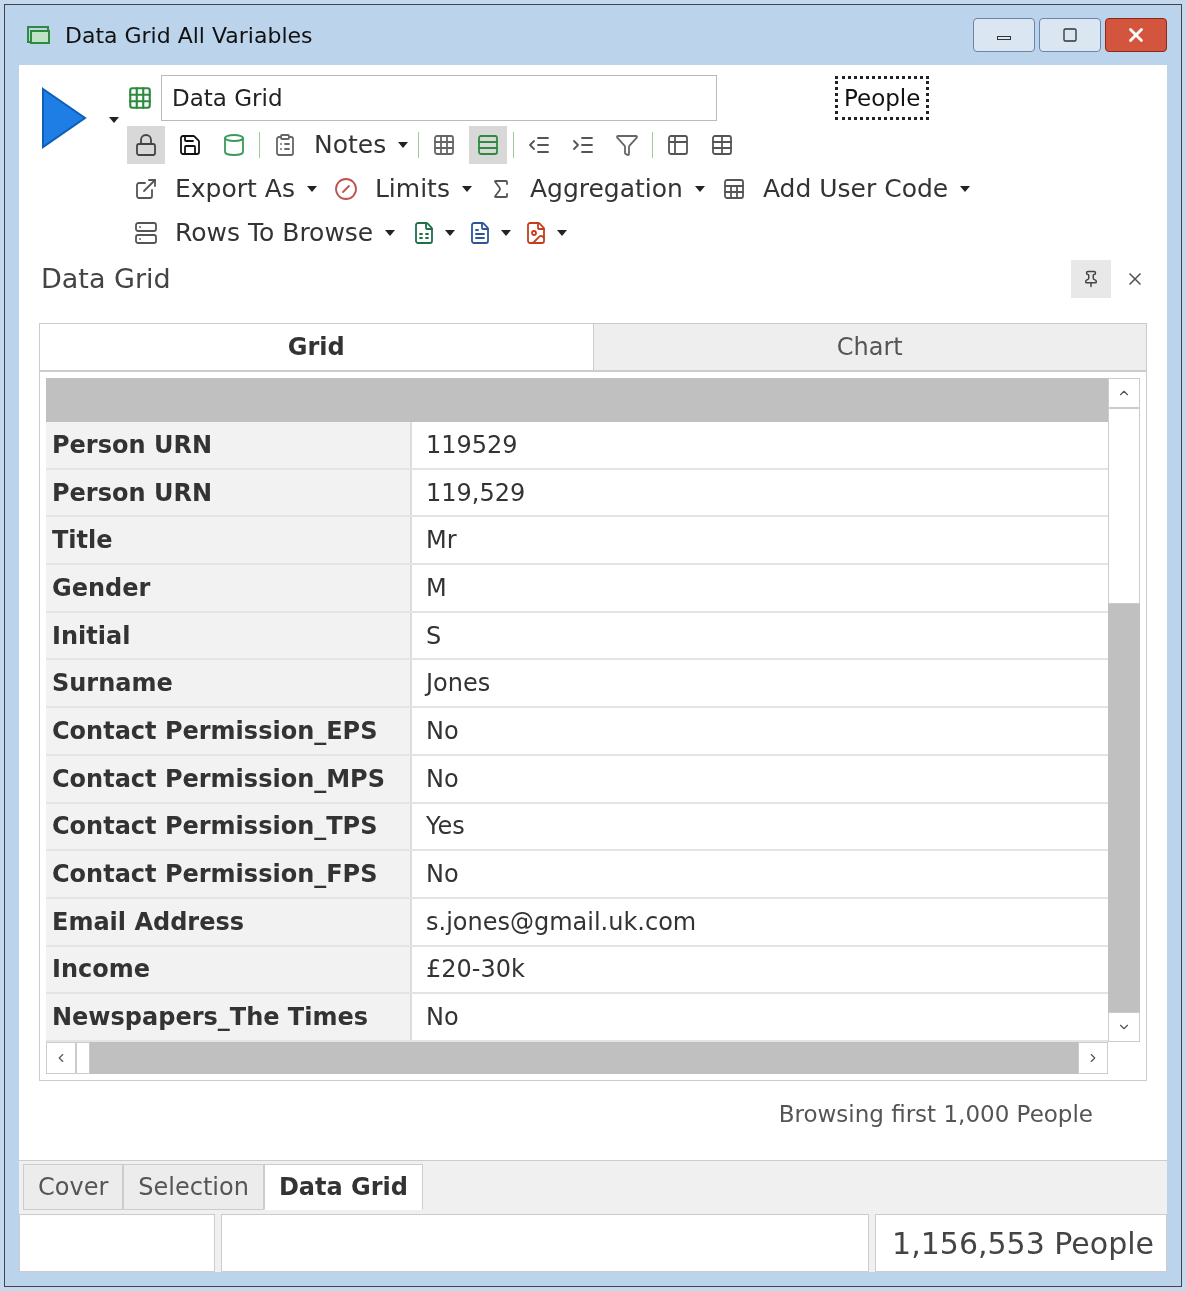 This screenshot has height=1291, width=1186. I want to click on table-cell-text: Yes, so click(445, 827).